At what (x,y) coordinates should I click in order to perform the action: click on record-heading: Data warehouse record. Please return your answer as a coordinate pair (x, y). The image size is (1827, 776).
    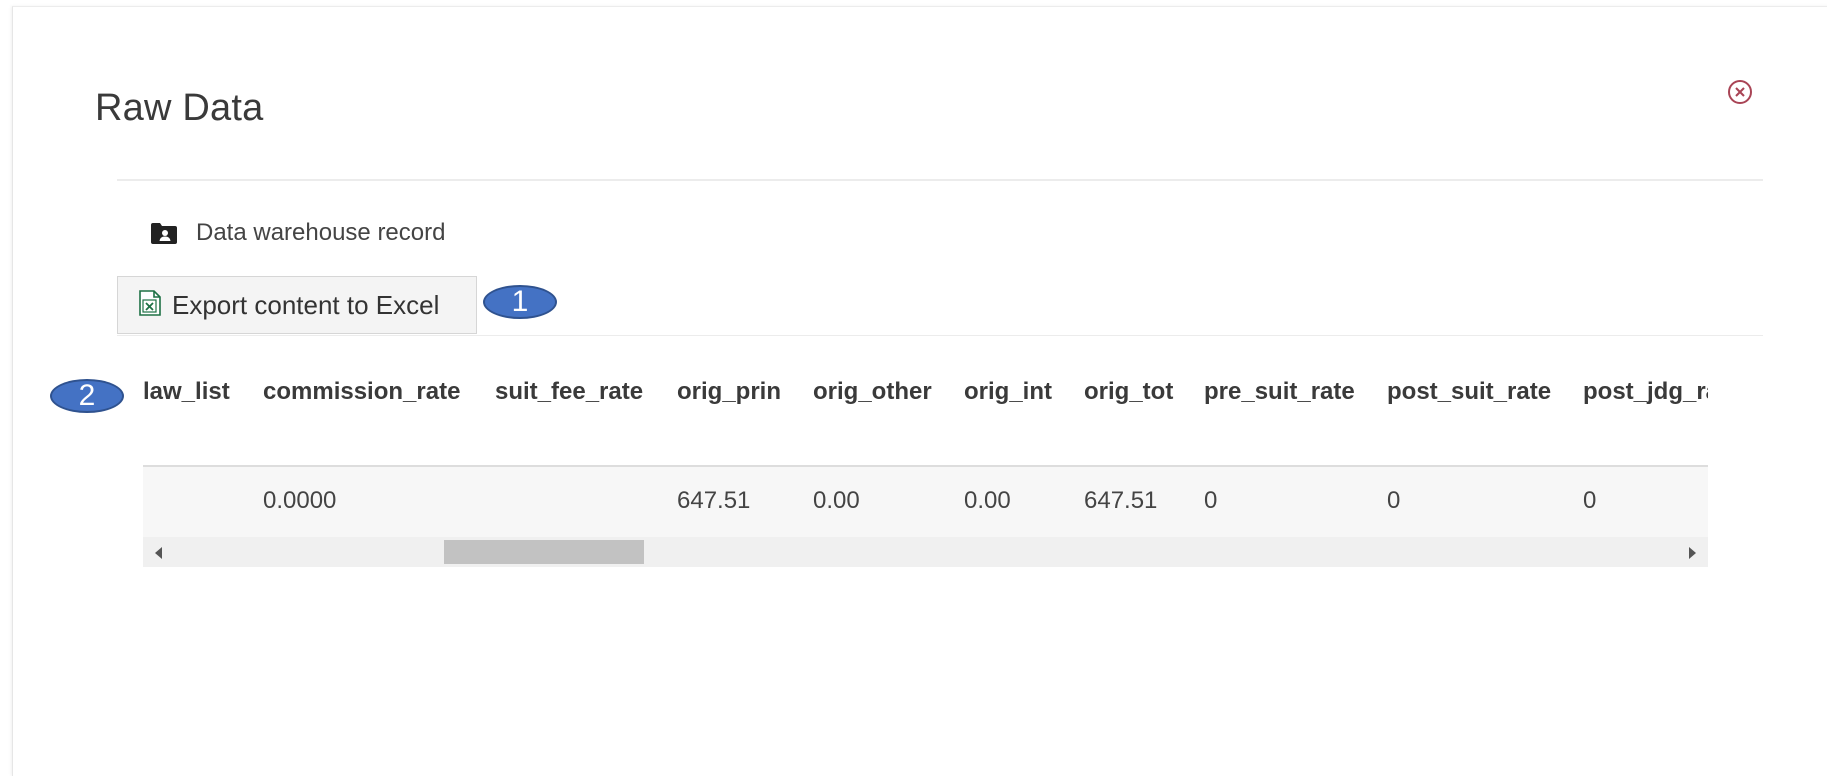
    Looking at the image, I should click on (297, 233).